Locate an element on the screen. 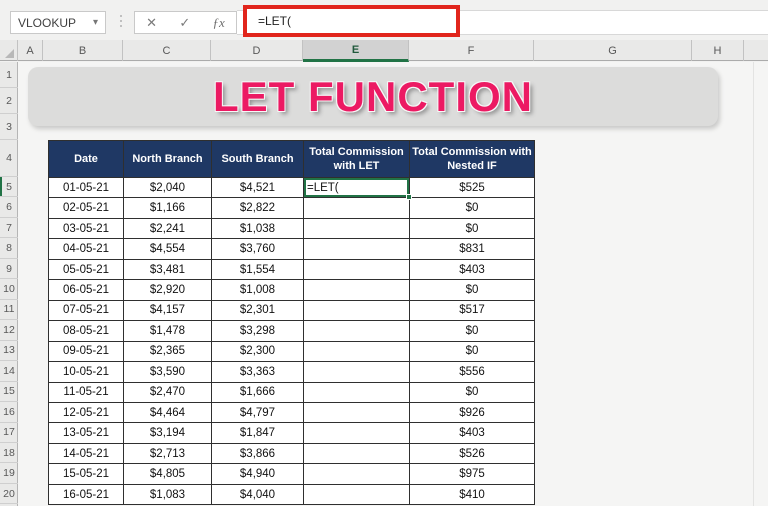 The height and width of the screenshot is (506, 768). row-header-9: 9 is located at coordinates (9, 269).